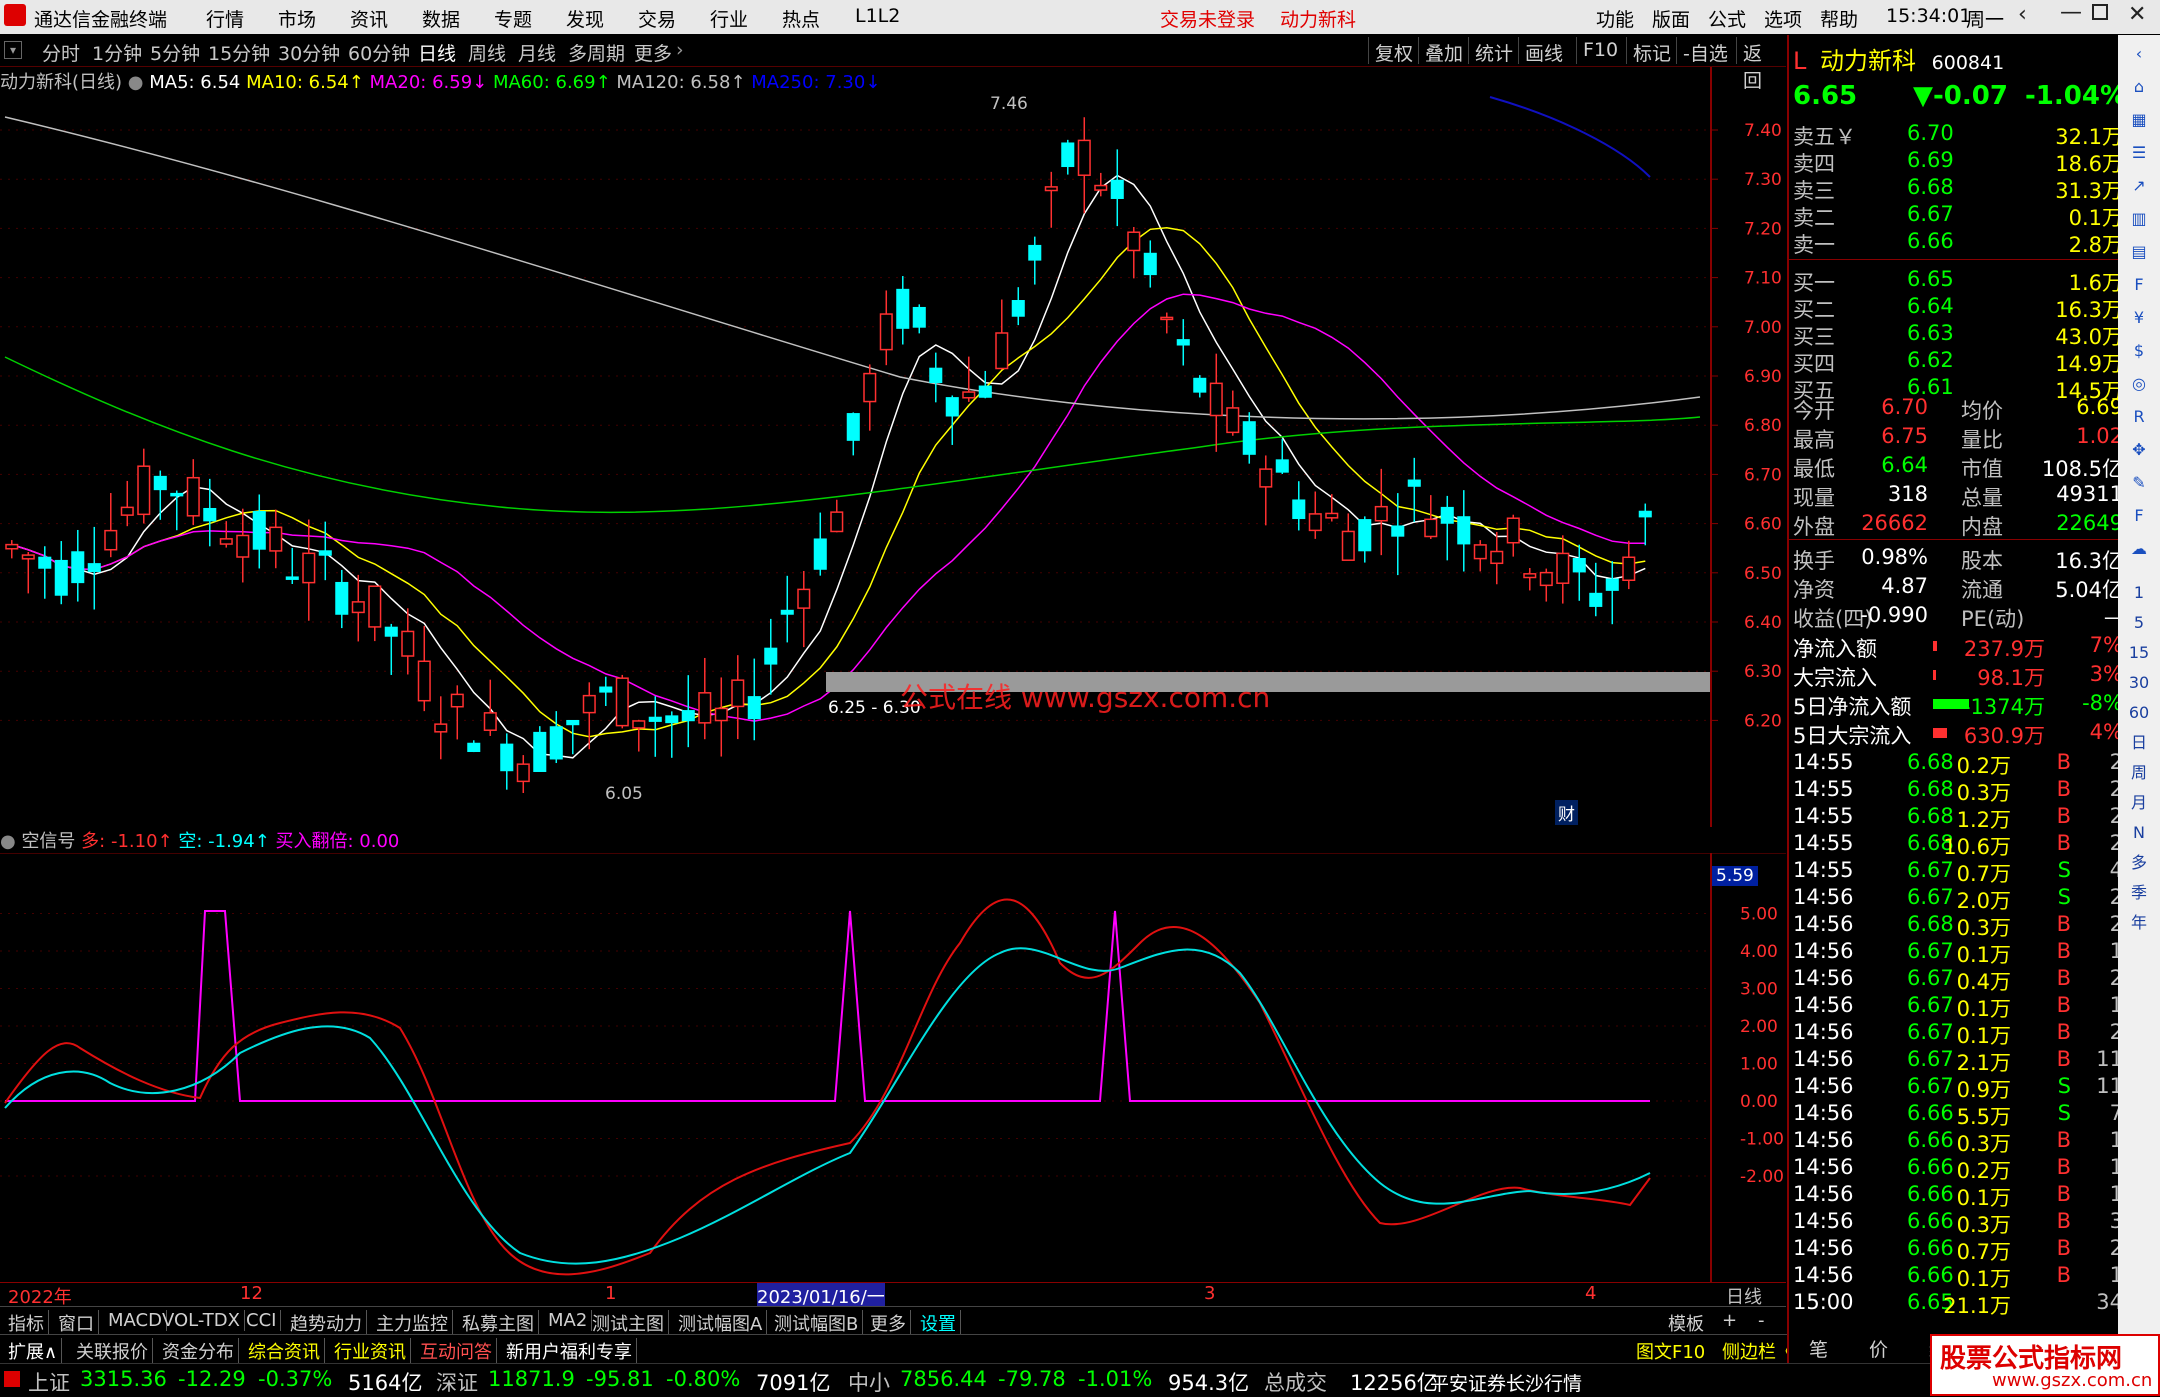 The width and height of the screenshot is (2160, 1397). What do you see at coordinates (657, 18) in the screenshot?
I see `menu-item-jiaoyi: 交易` at bounding box center [657, 18].